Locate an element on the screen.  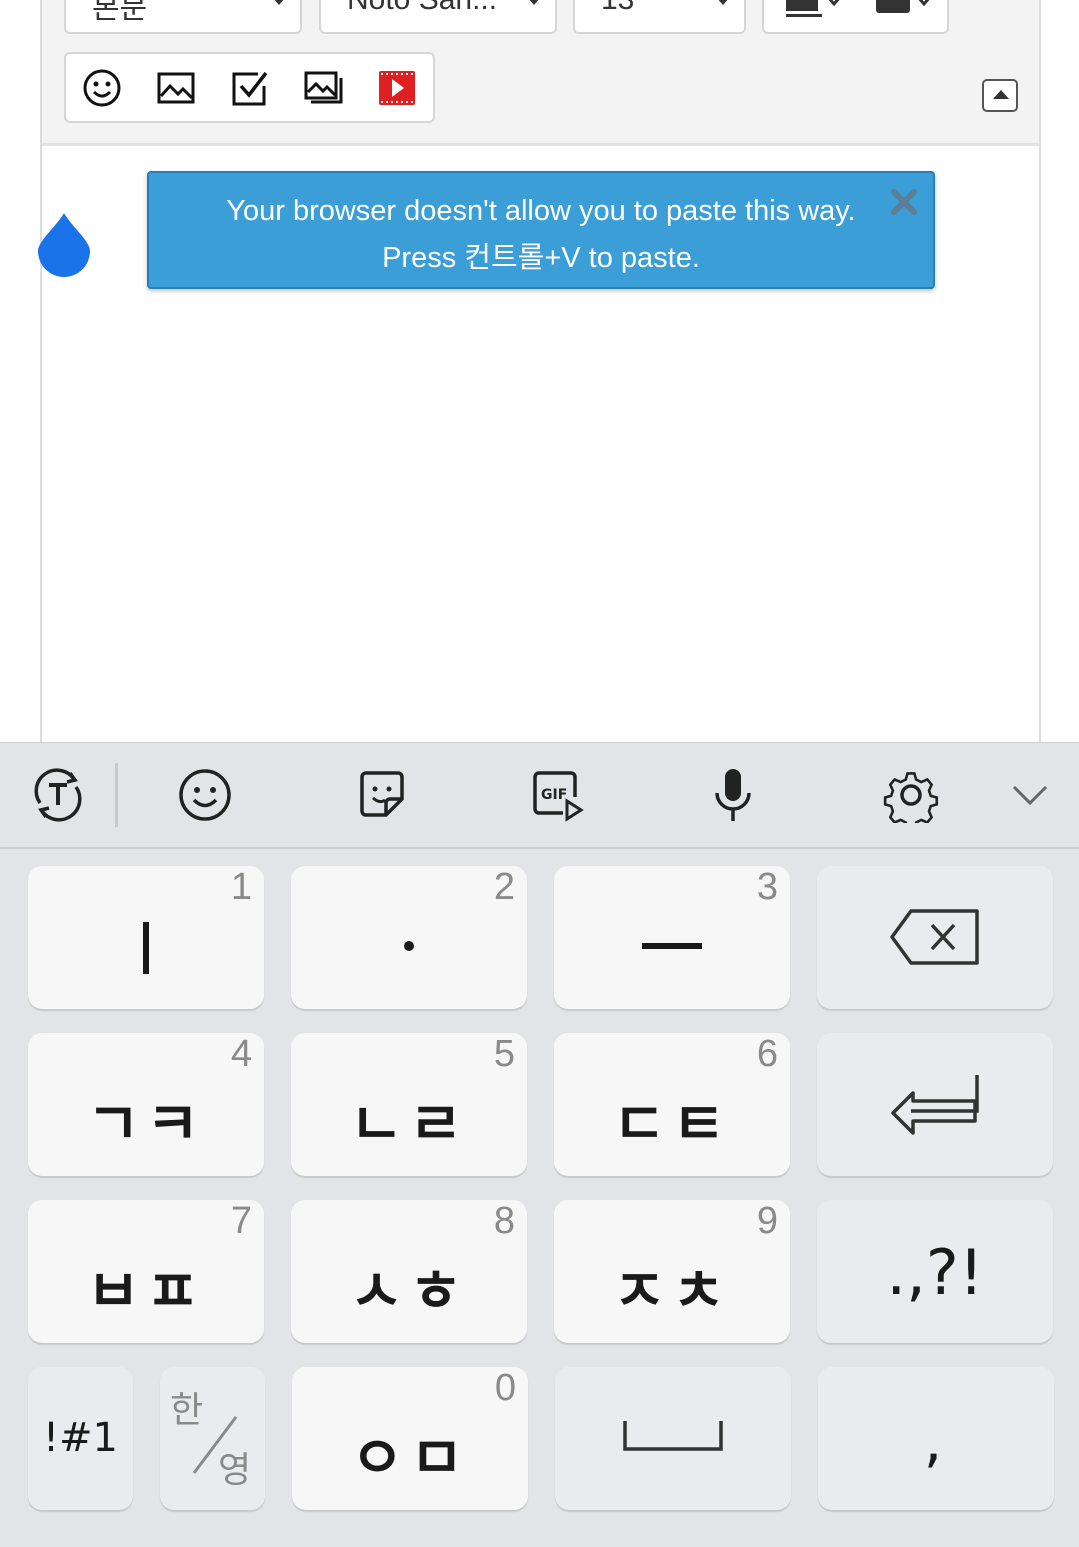
lang-english-label: 영 is located at coordinates (235, 1470).